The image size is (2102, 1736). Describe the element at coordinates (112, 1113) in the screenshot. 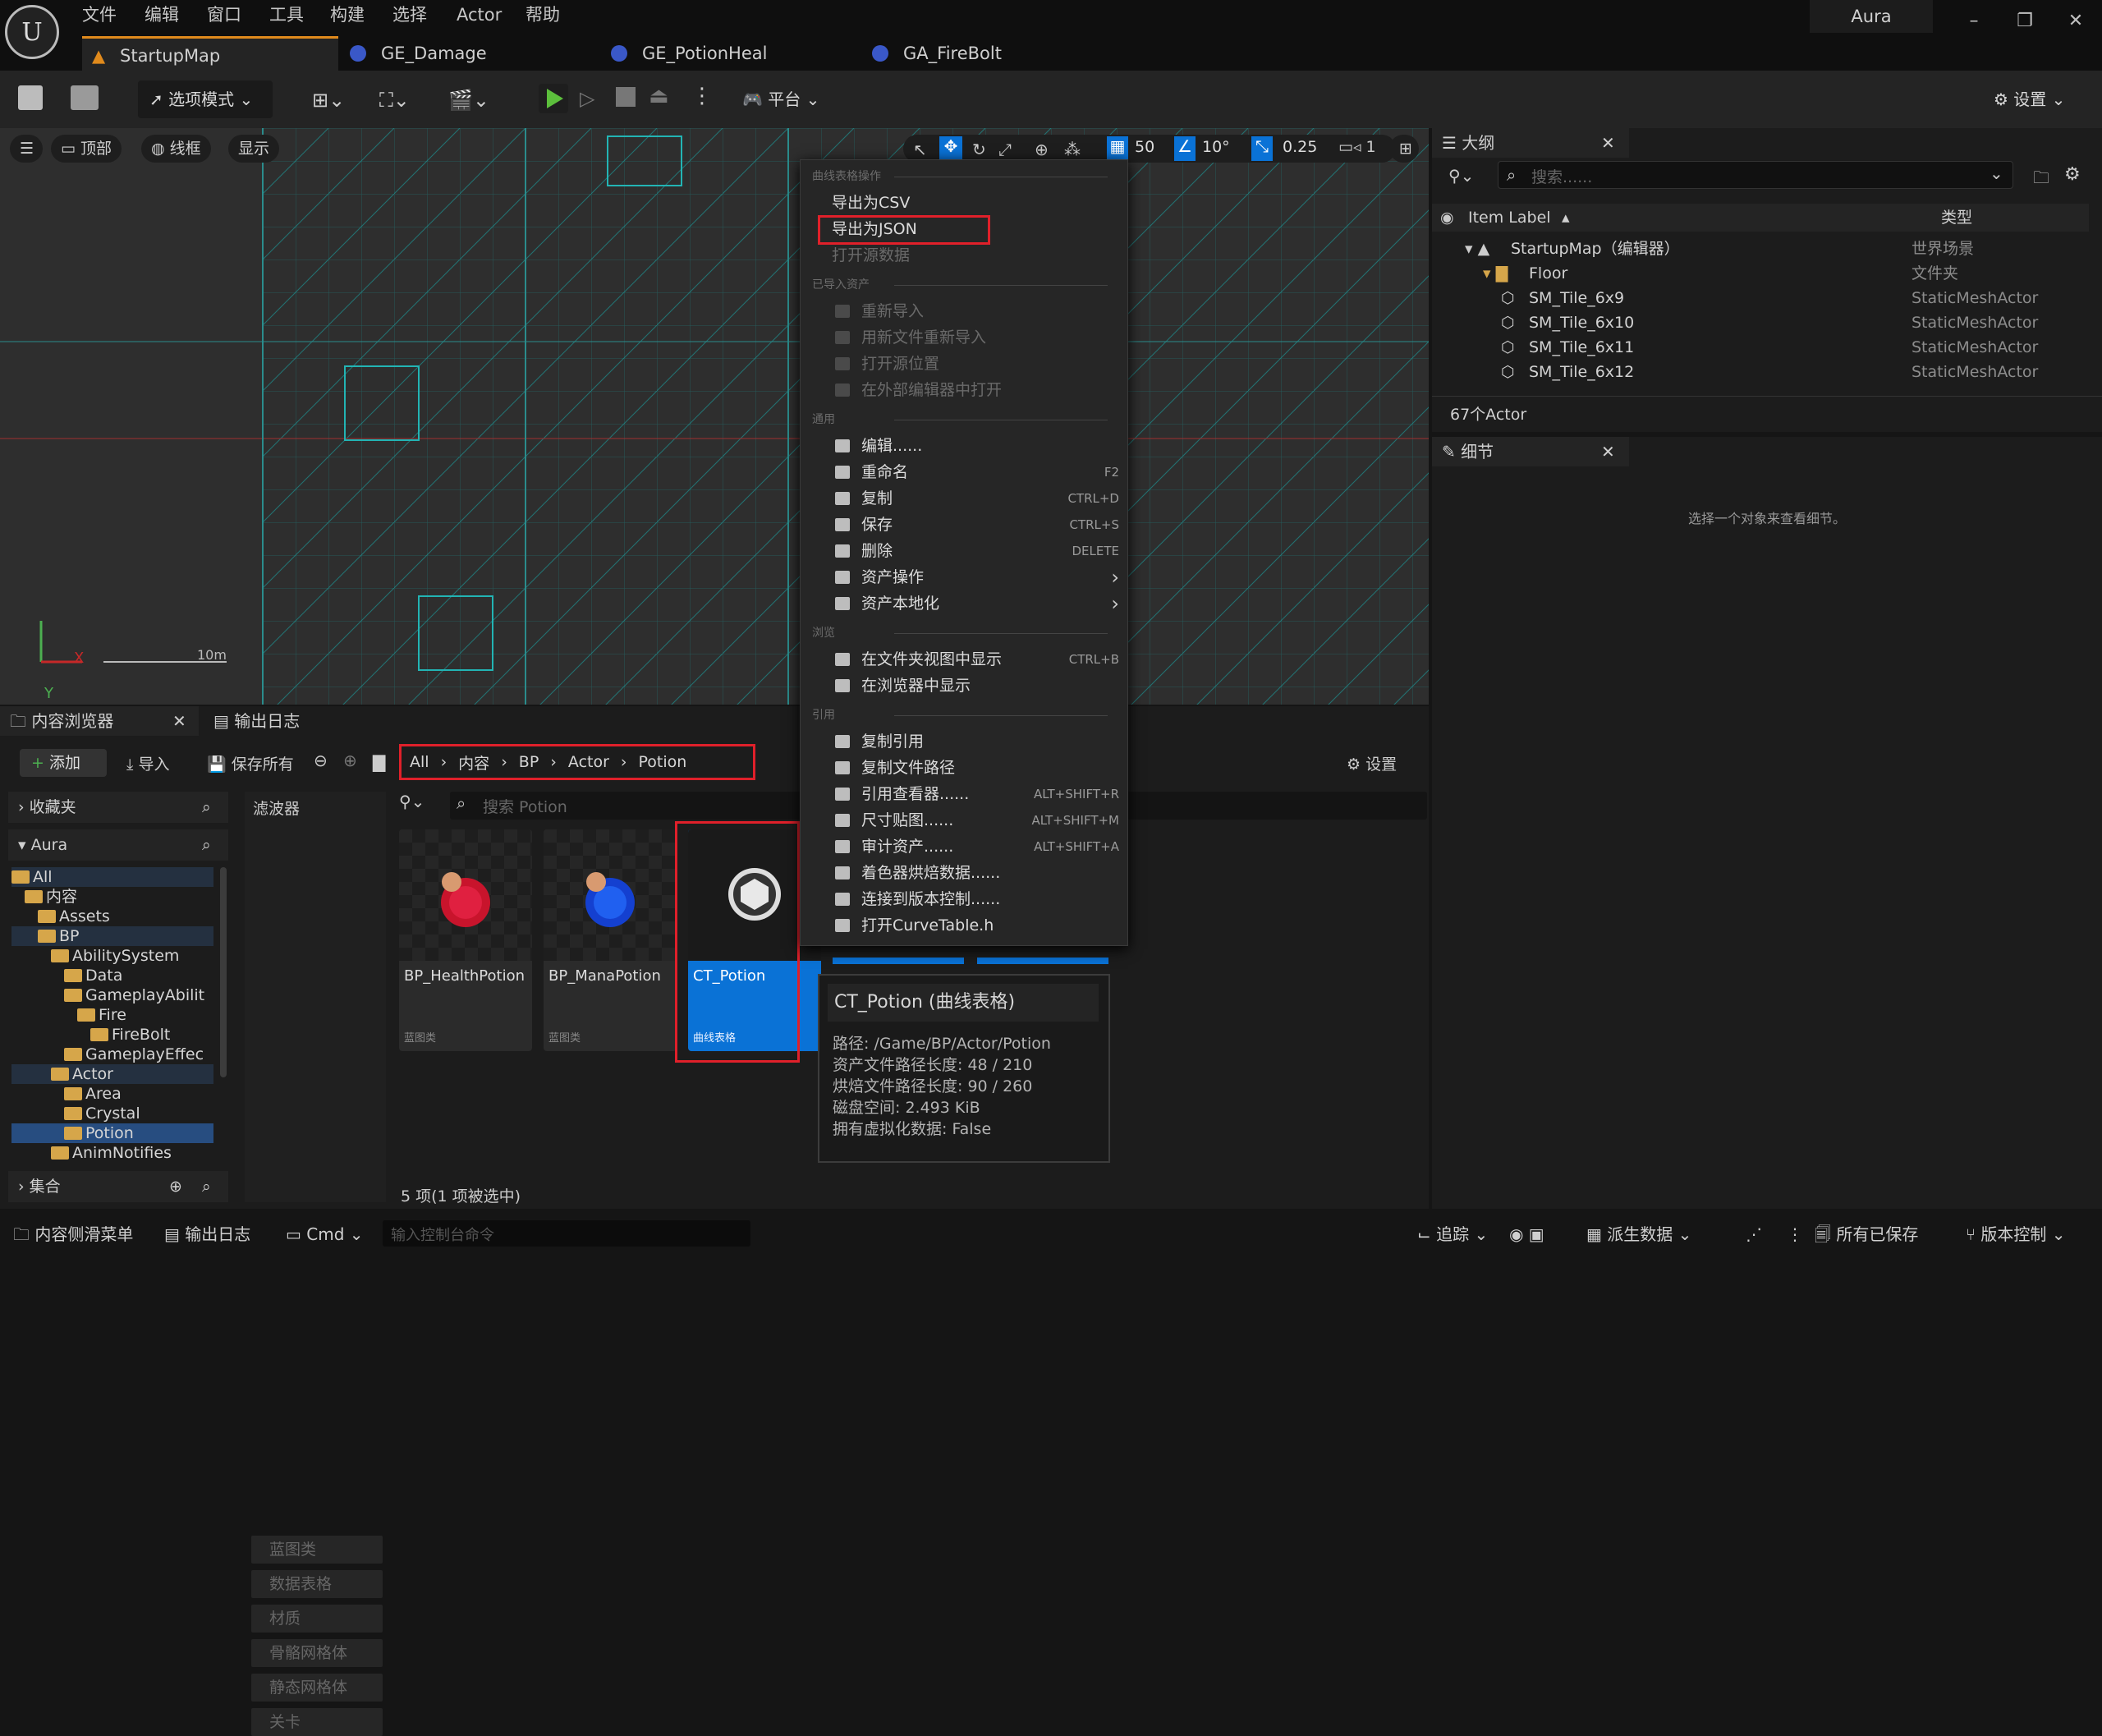

I see `folder-tree-item: Crystal` at that location.